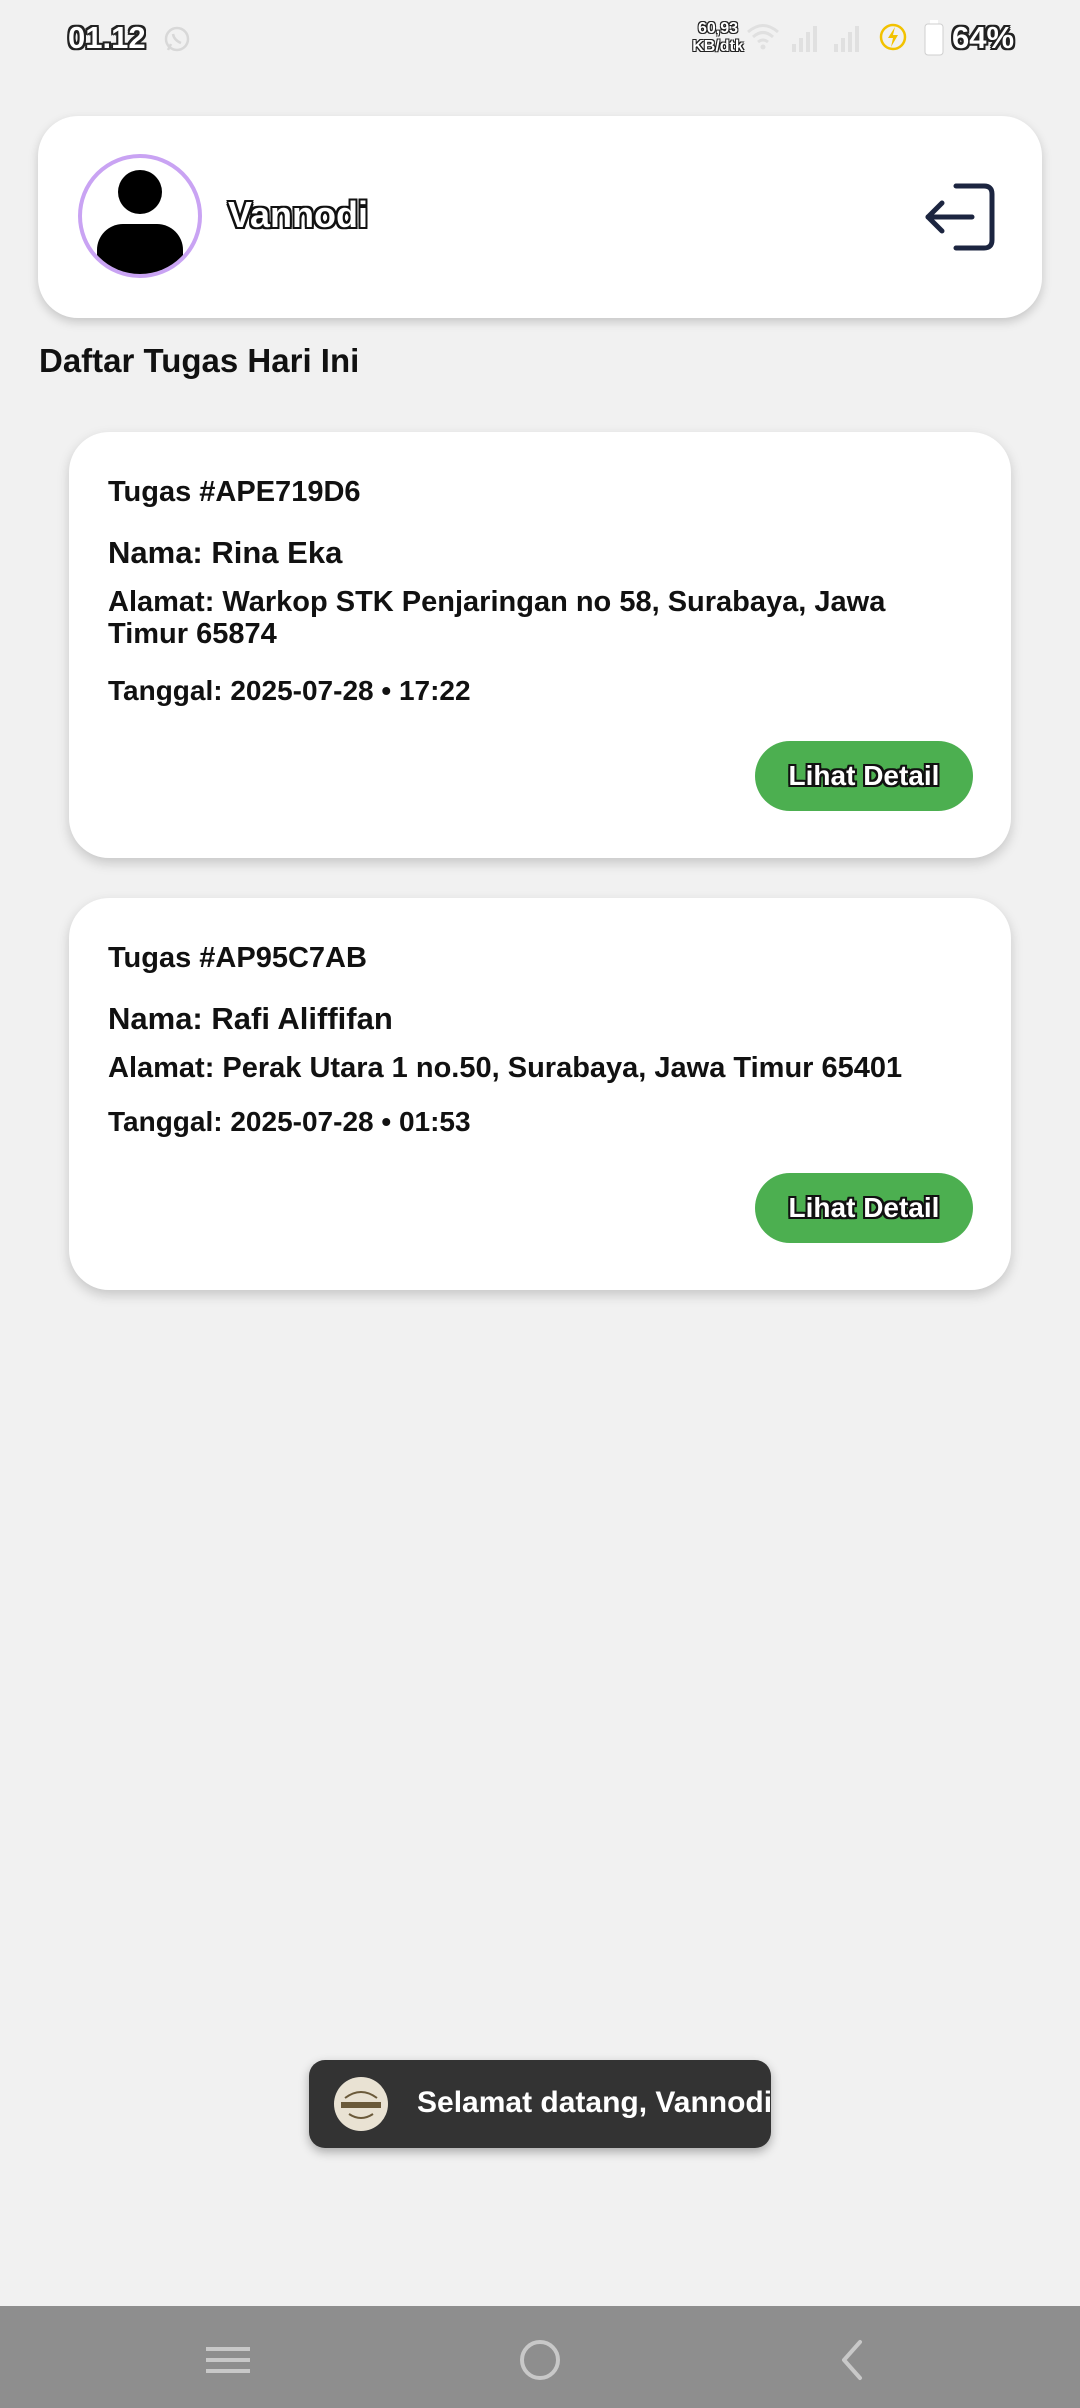  What do you see at coordinates (893, 37) in the screenshot?
I see `charging-icon` at bounding box center [893, 37].